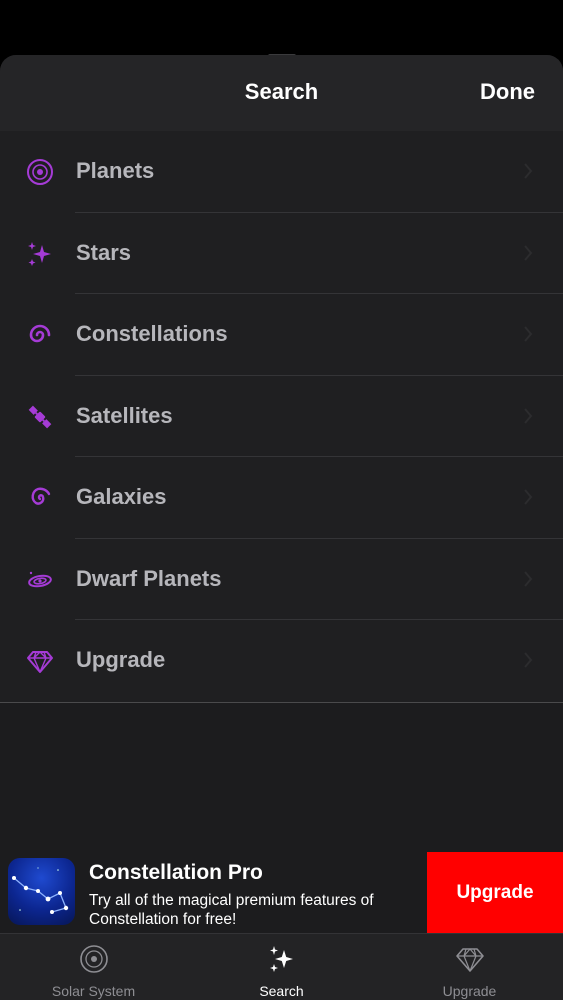 The width and height of the screenshot is (563, 1000). I want to click on list-item-stars: Stars, so click(281, 254).